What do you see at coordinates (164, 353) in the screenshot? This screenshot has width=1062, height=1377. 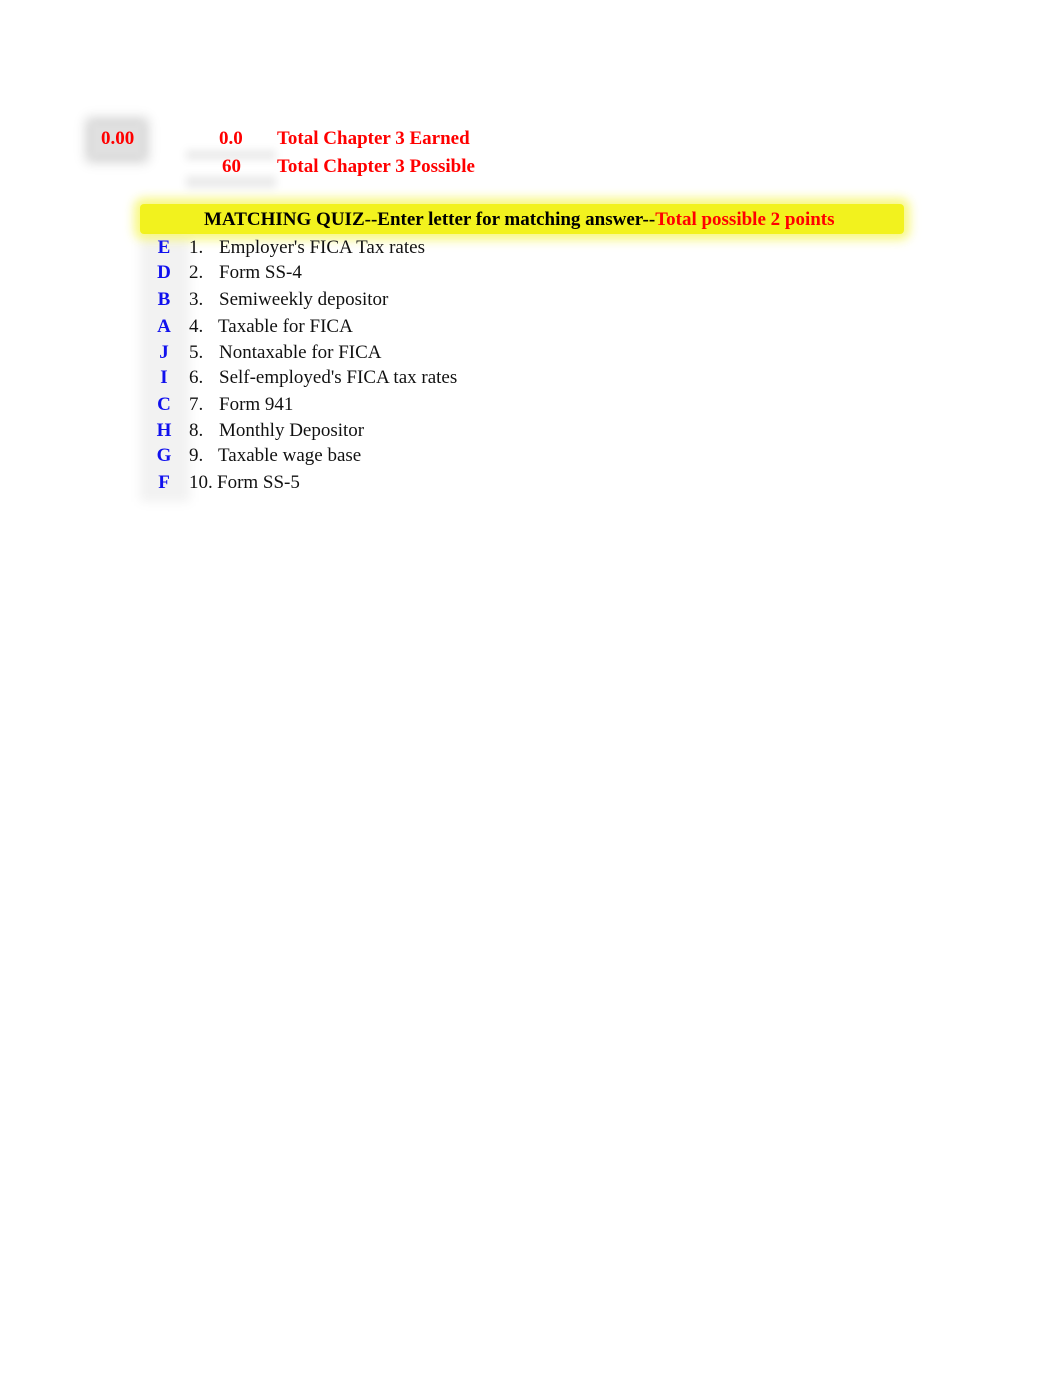 I see `answer-input: J` at bounding box center [164, 353].